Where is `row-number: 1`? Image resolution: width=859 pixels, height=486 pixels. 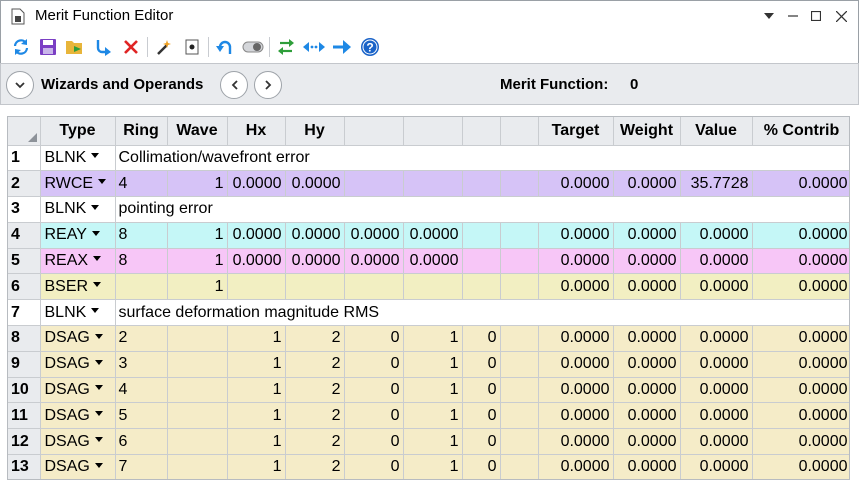 row-number: 1 is located at coordinates (24, 158).